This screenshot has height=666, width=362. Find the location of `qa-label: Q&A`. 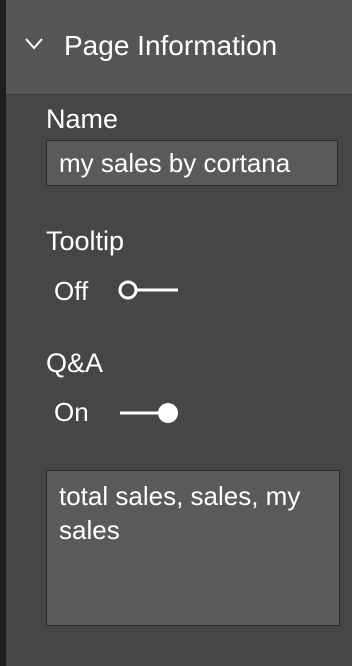

qa-label: Q&A is located at coordinates (75, 363).